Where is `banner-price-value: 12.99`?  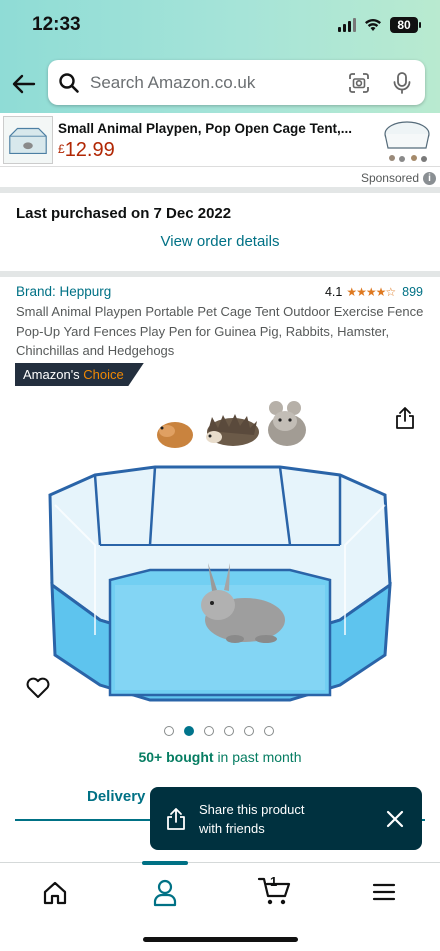
banner-price-value: 12.99 is located at coordinates (89, 150).